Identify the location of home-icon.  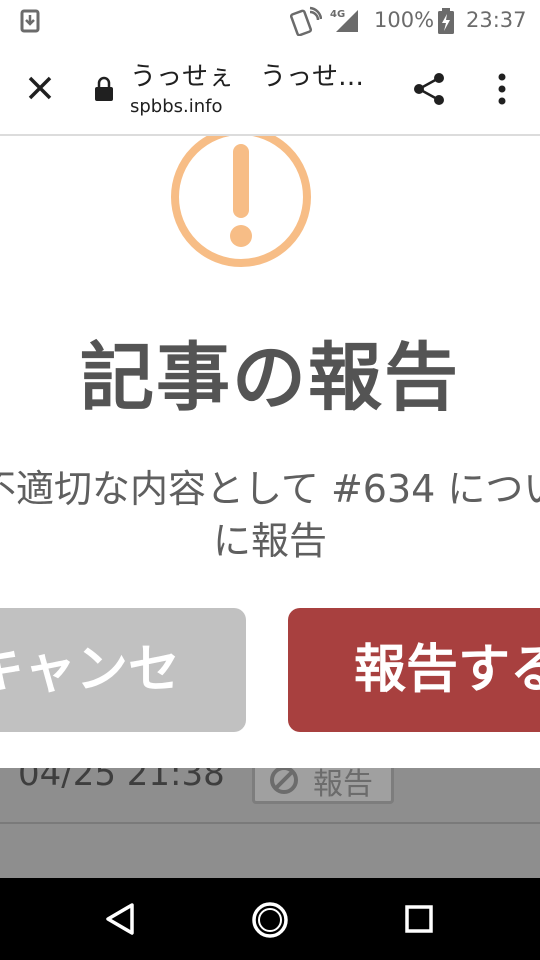
(270, 920).